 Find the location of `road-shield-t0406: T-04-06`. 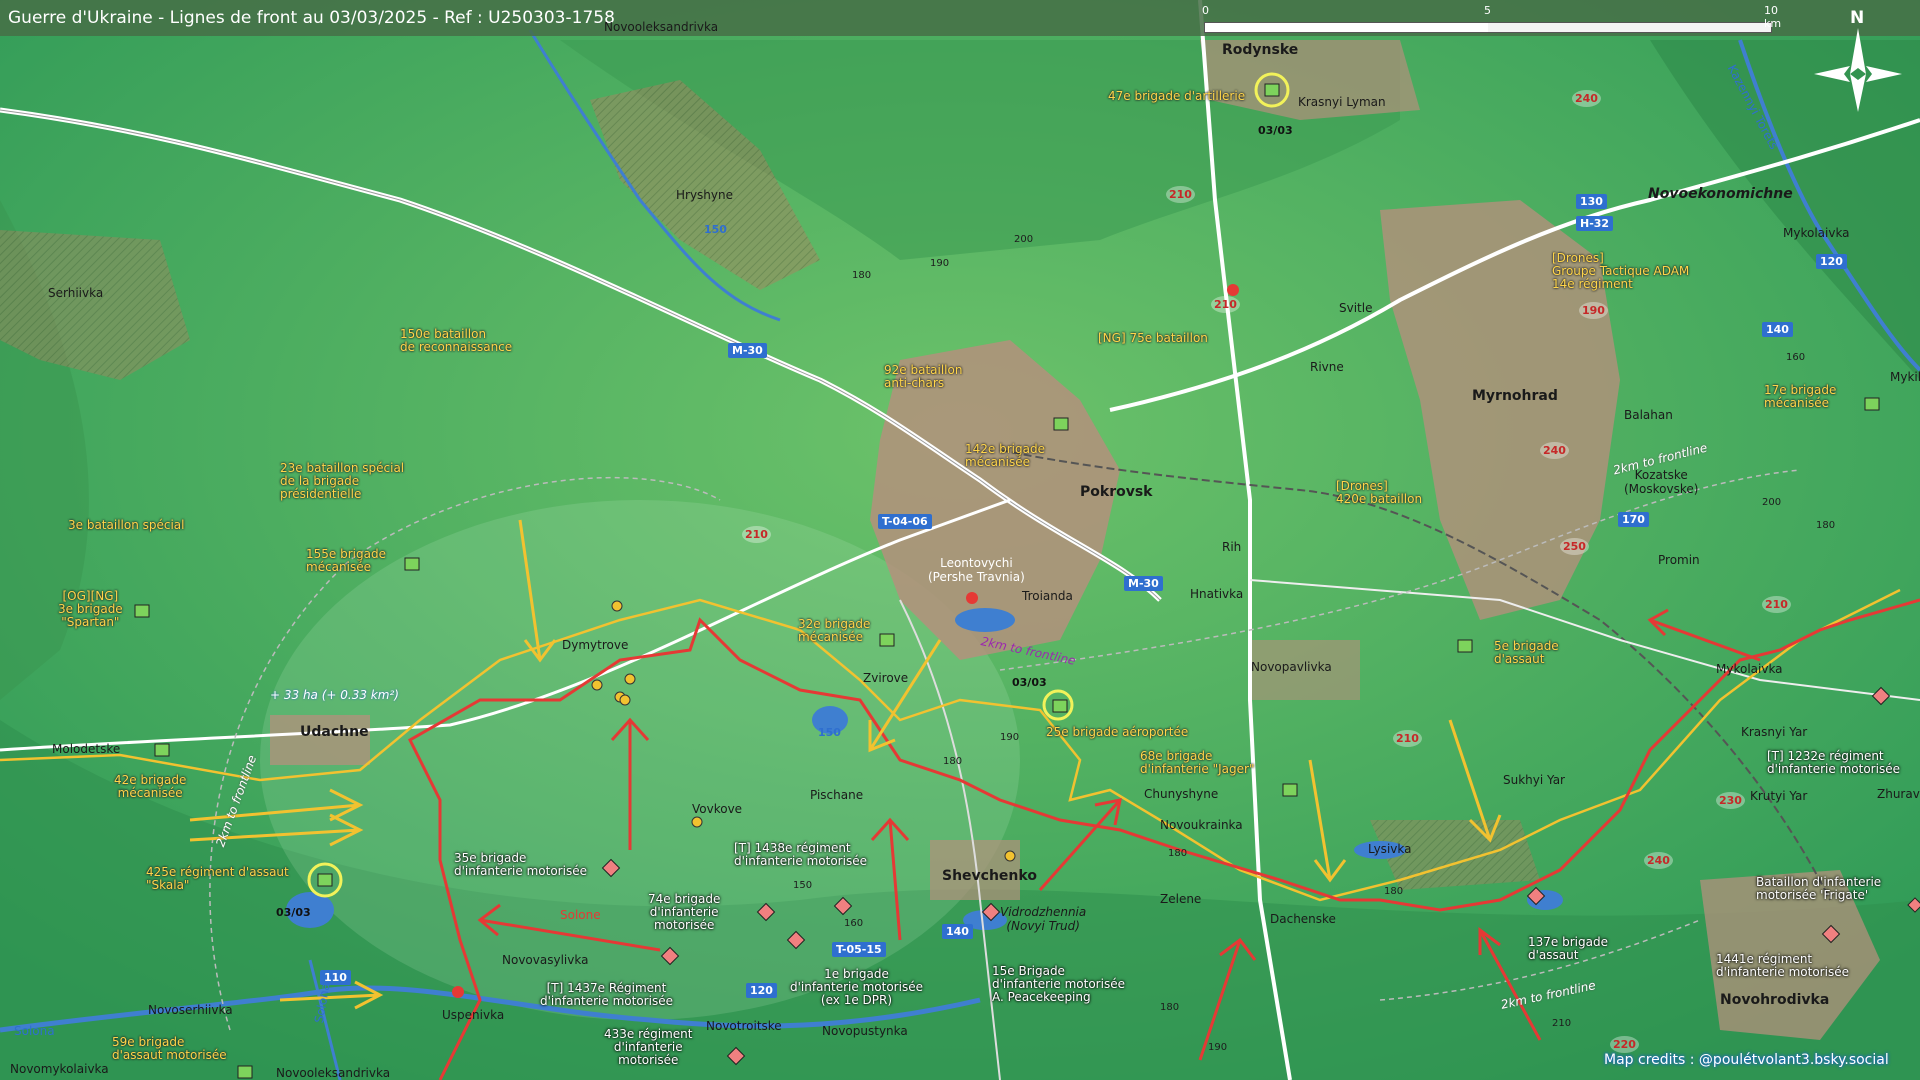

road-shield-t0406: T-04-06 is located at coordinates (905, 521).